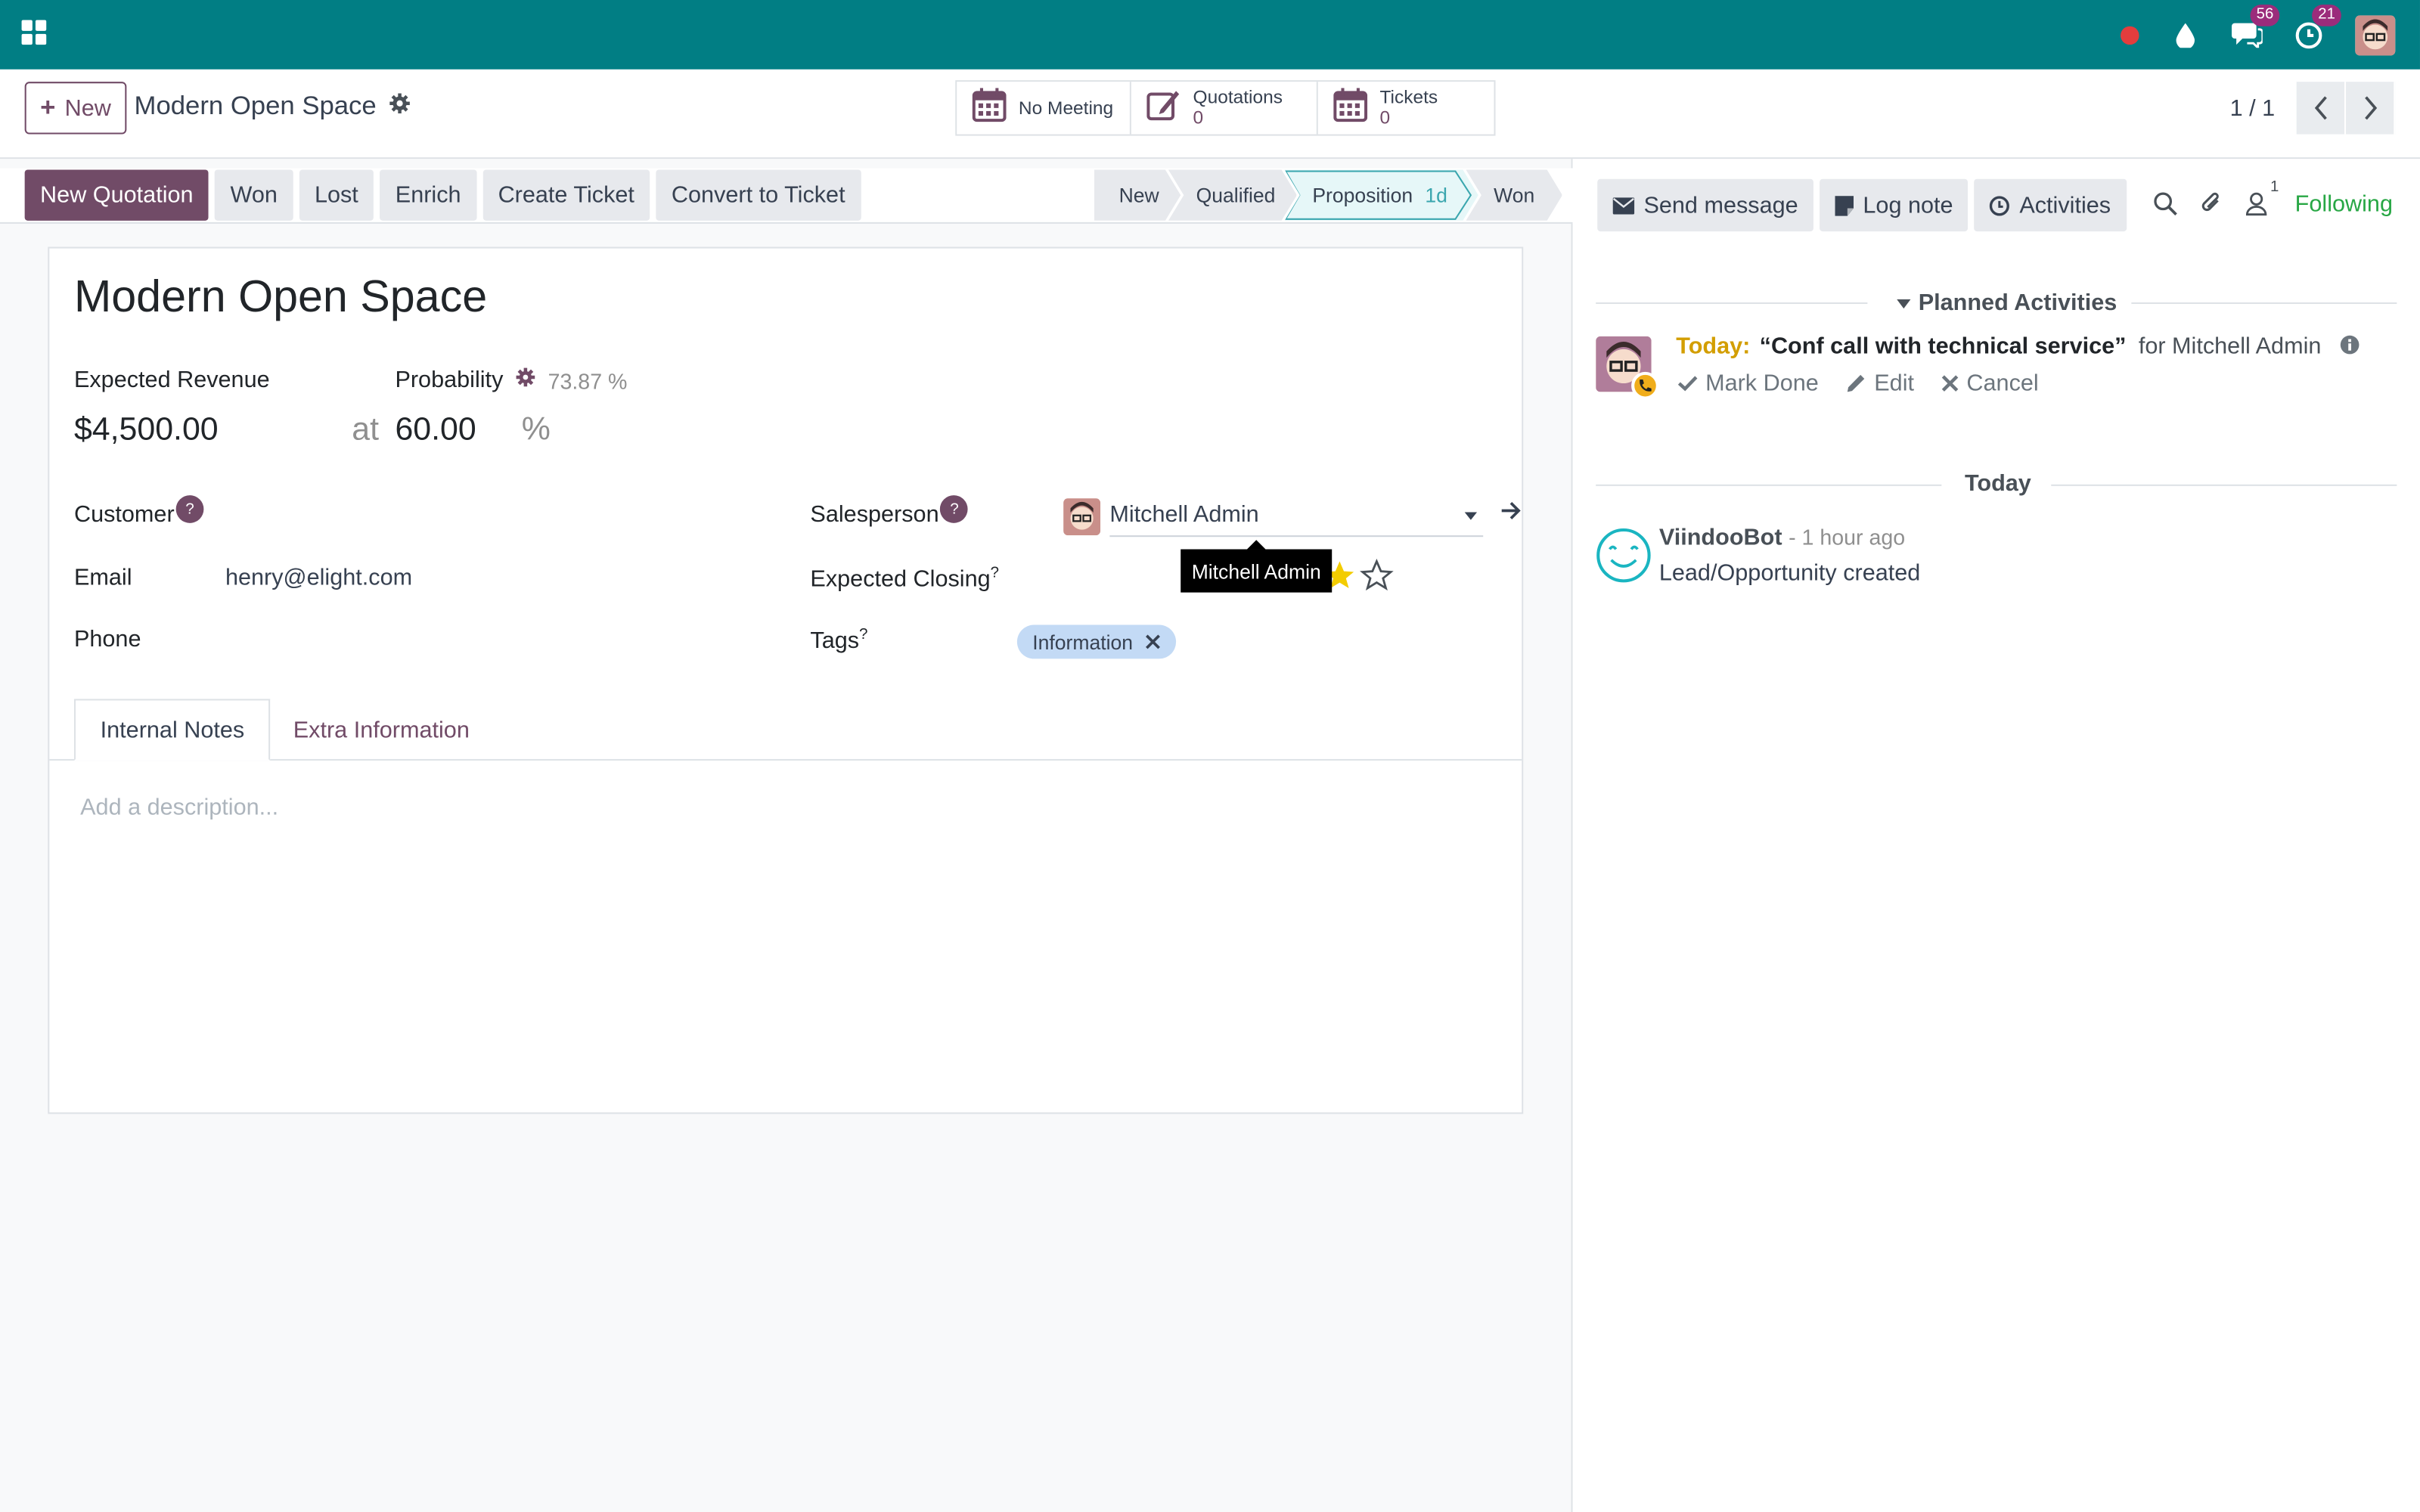 The width and height of the screenshot is (2420, 1512). I want to click on stage-duration: 1d, so click(1436, 195).